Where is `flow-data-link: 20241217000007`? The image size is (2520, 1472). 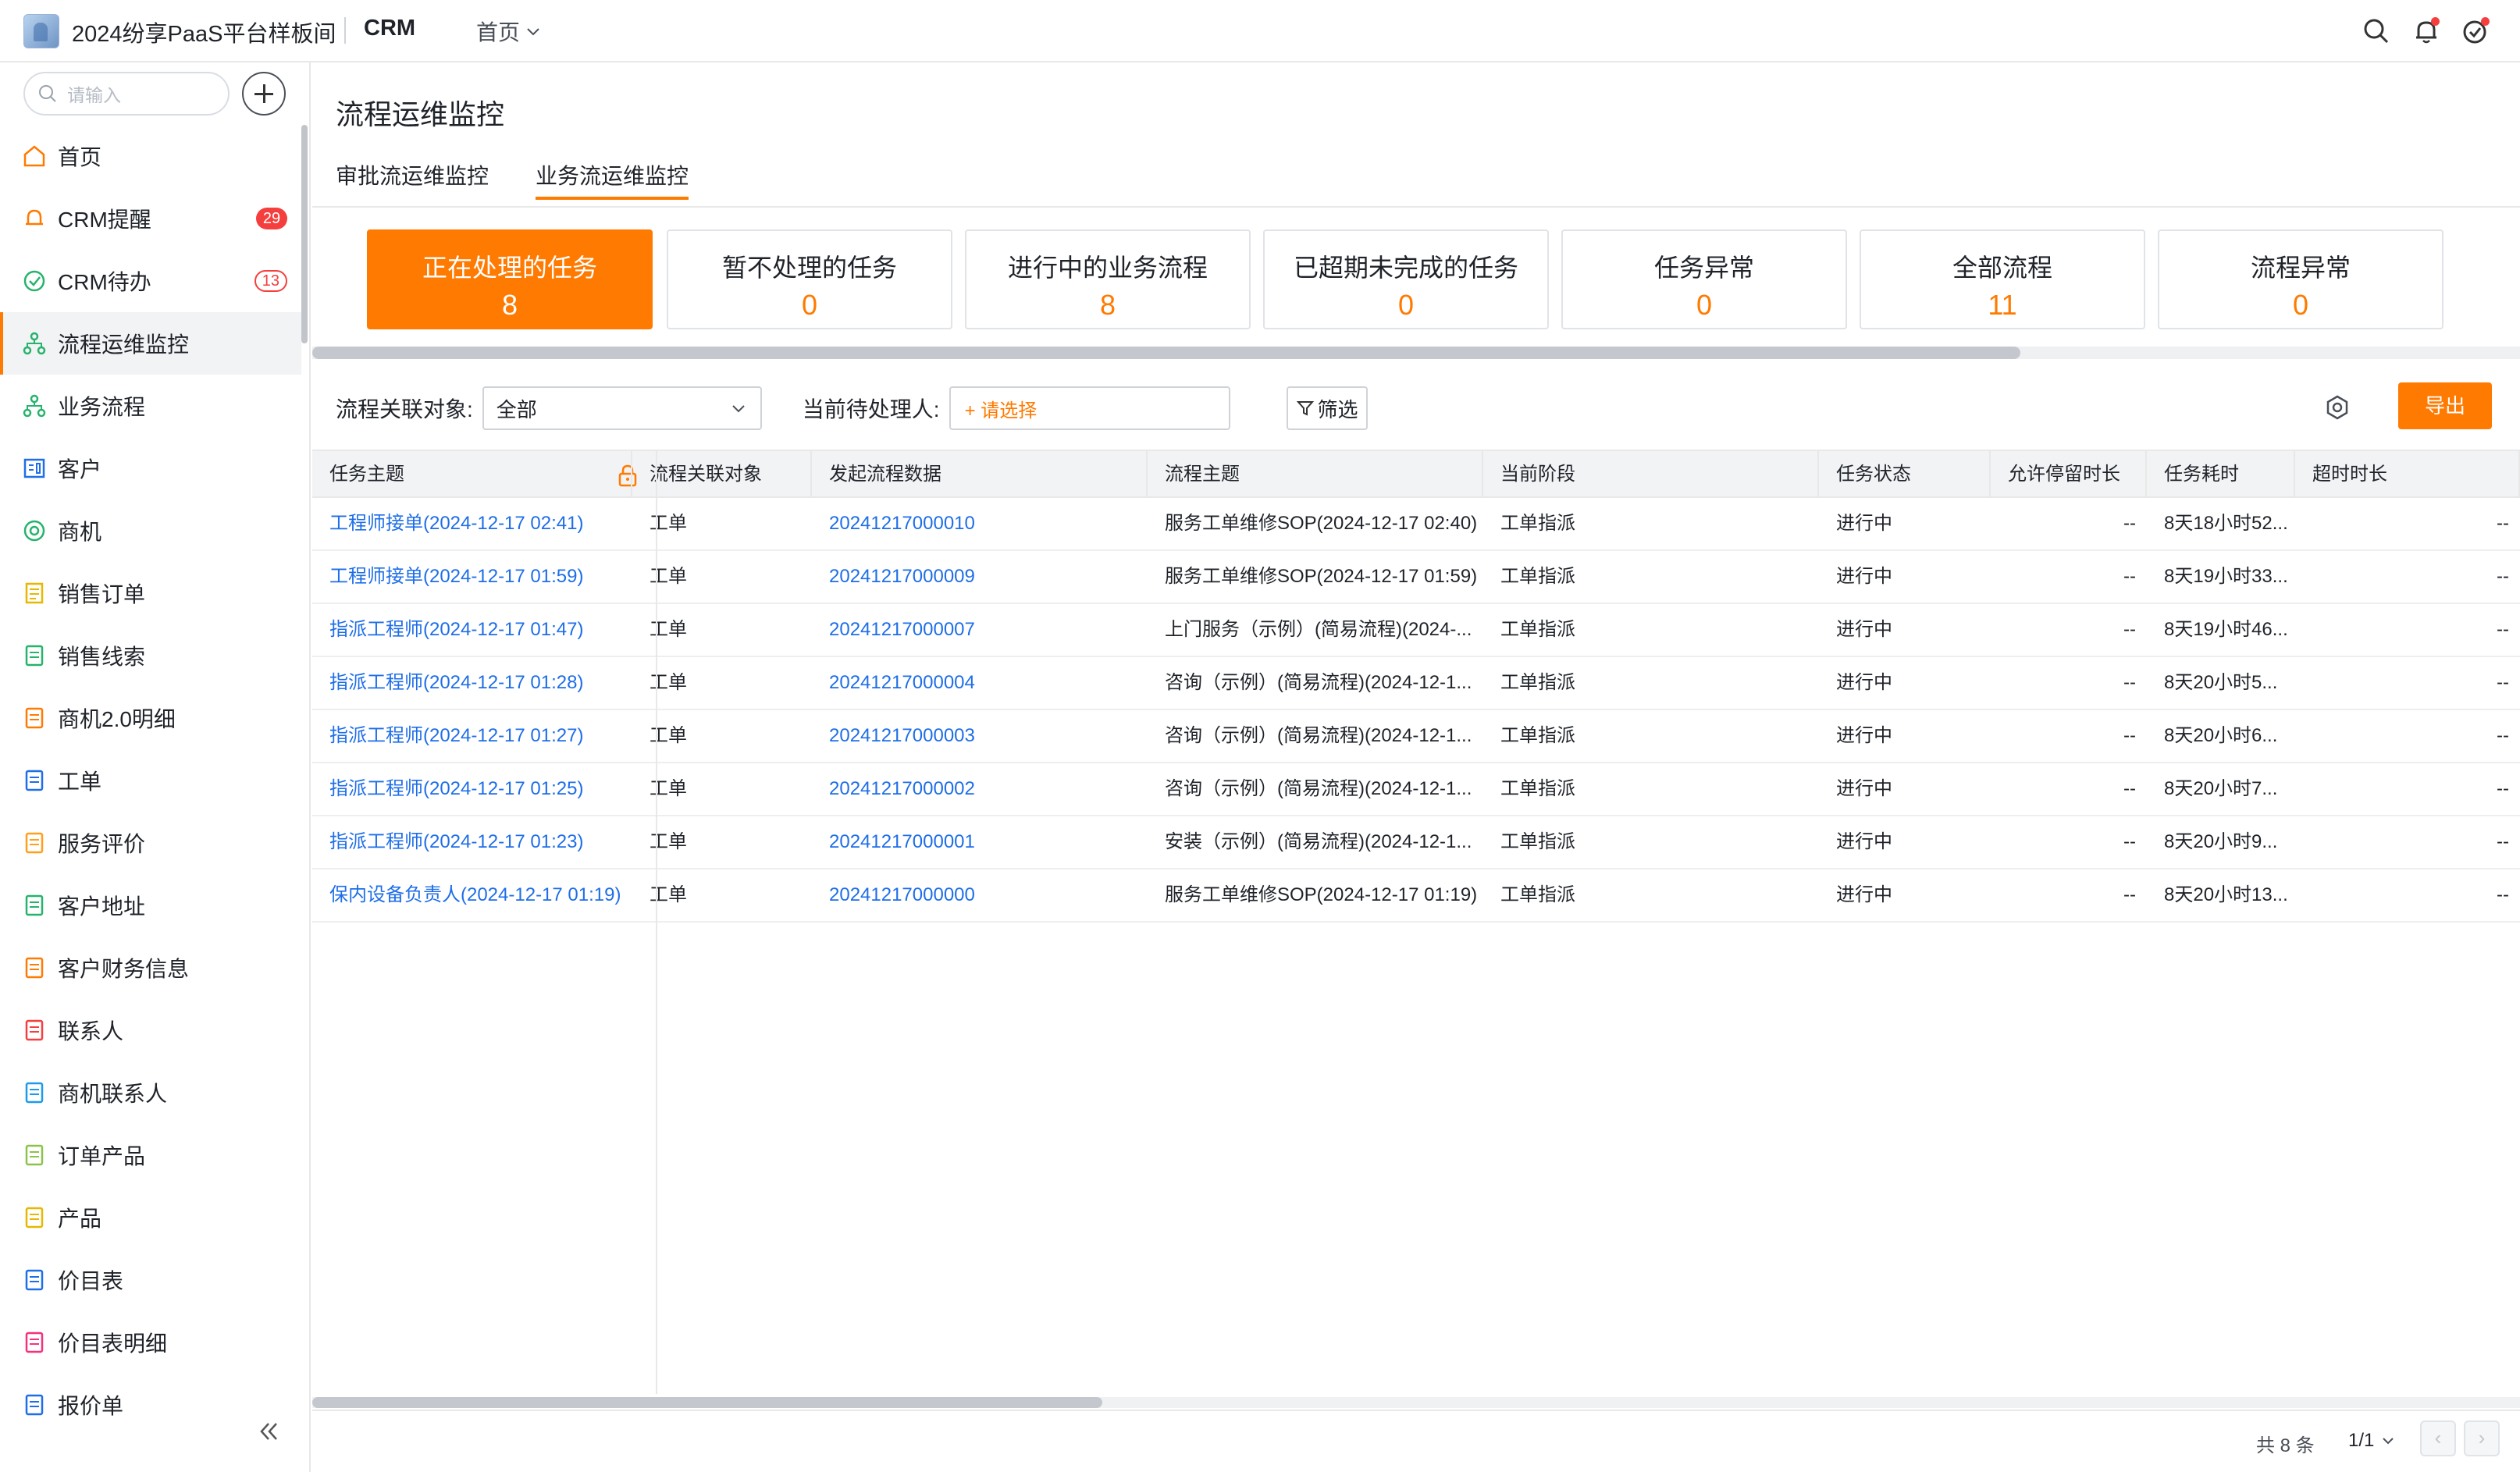
flow-data-link: 20241217000007 is located at coordinates (980, 630).